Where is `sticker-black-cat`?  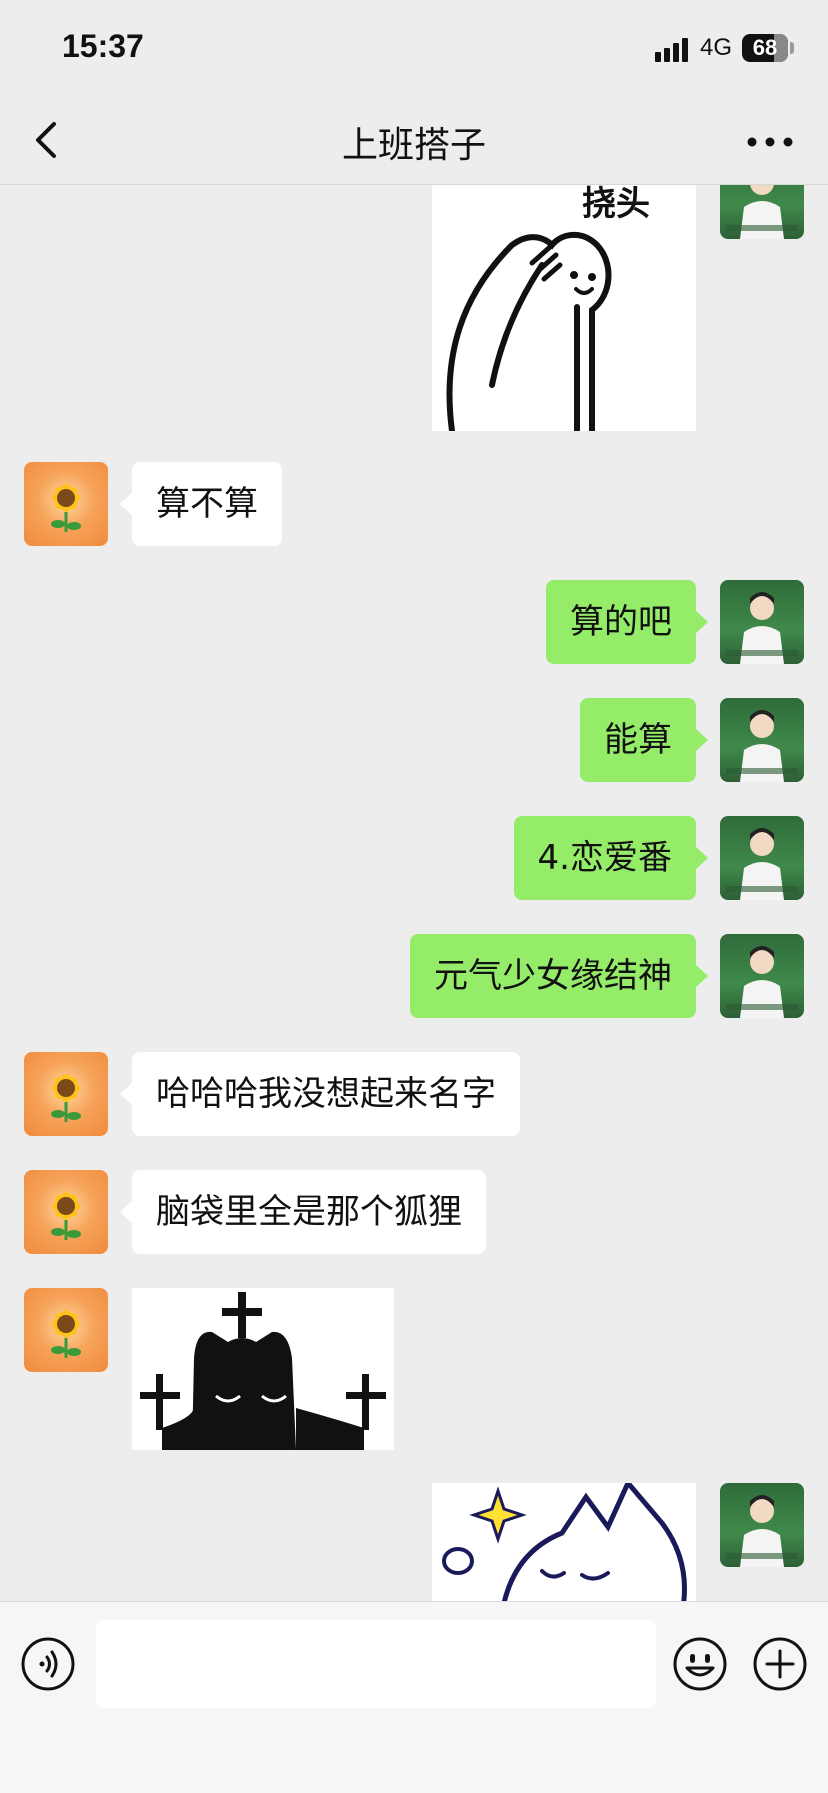 sticker-black-cat is located at coordinates (263, 1369).